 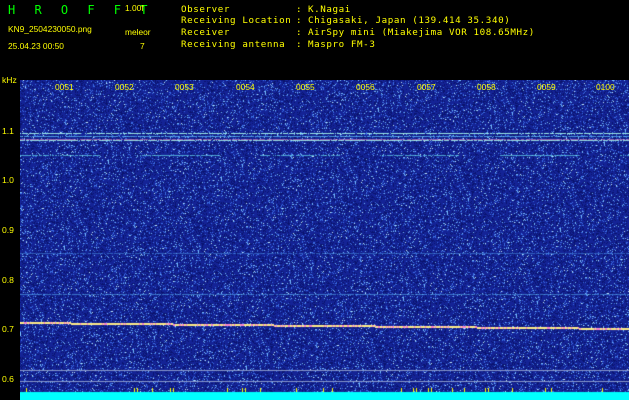 What do you see at coordinates (138, 32) in the screenshot?
I see `mode-label: meleor` at bounding box center [138, 32].